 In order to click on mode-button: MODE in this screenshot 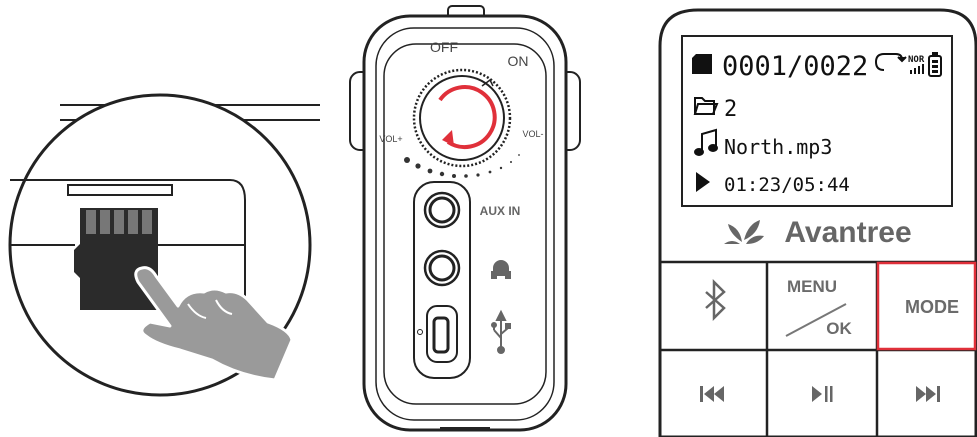, I will do `click(926, 306)`.